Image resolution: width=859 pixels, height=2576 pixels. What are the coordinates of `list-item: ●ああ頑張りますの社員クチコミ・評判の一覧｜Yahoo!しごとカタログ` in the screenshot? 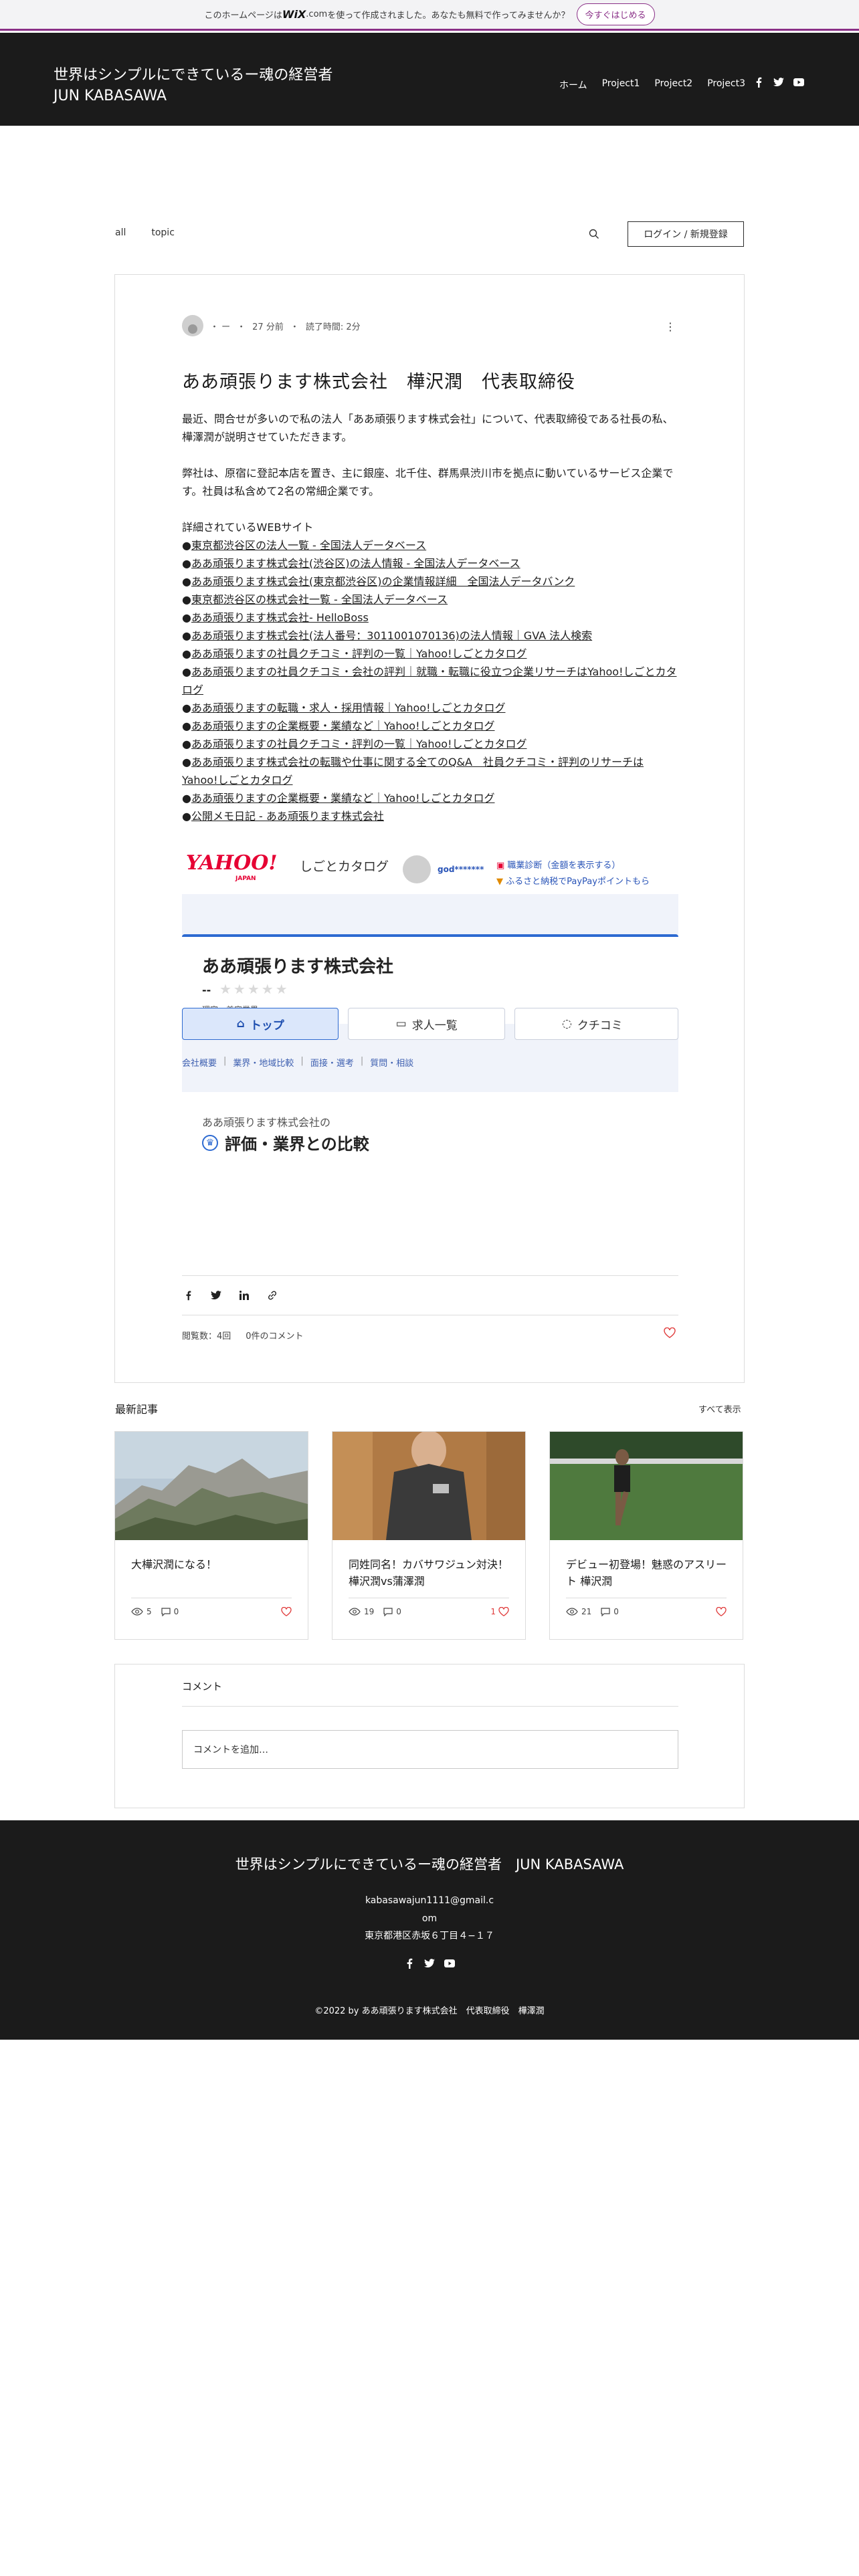 It's located at (430, 654).